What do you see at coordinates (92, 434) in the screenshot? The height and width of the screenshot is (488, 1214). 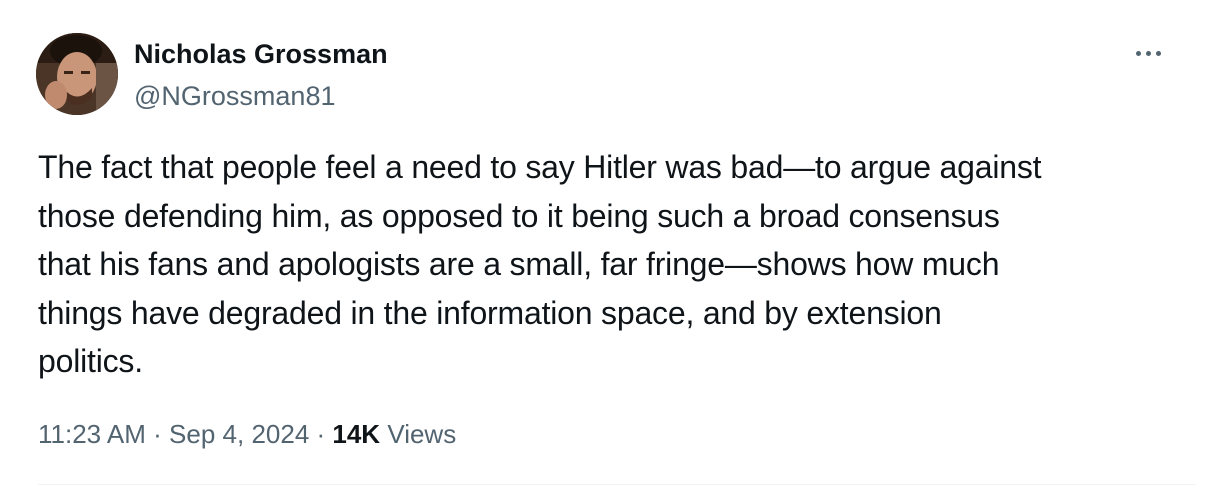 I see `tweet-time: 11:23 AM` at bounding box center [92, 434].